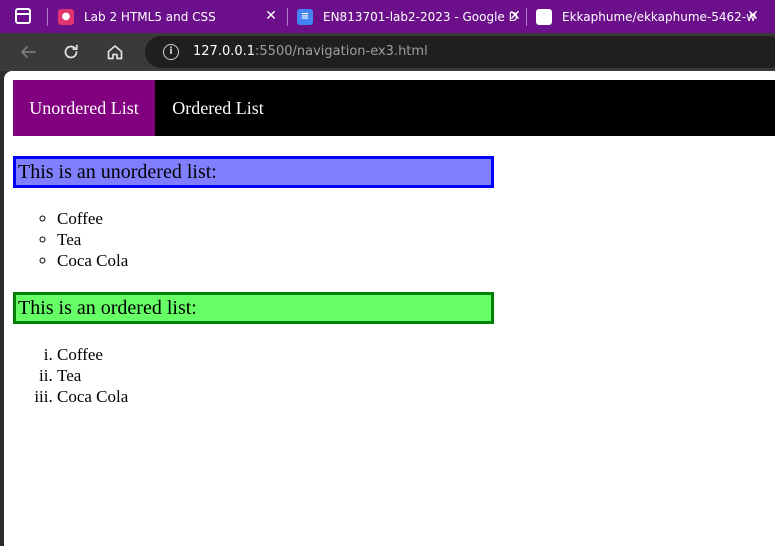  I want to click on ordered-list-heading: This is an ordered list:, so click(253, 308).